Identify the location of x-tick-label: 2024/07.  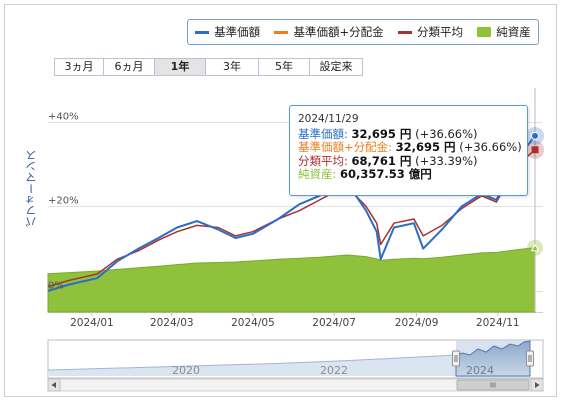
(334, 323).